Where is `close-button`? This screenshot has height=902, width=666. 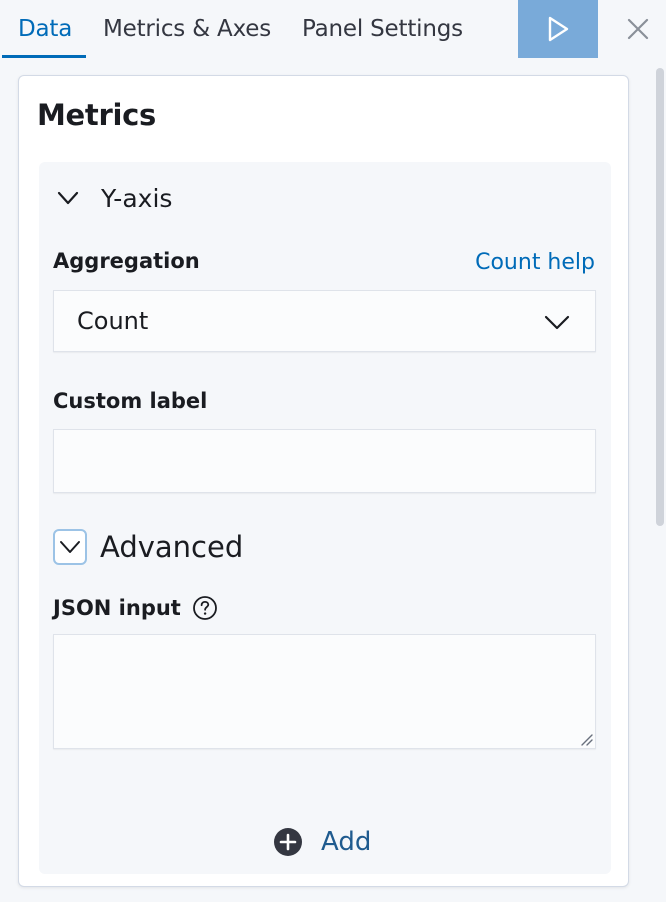 close-button is located at coordinates (638, 29).